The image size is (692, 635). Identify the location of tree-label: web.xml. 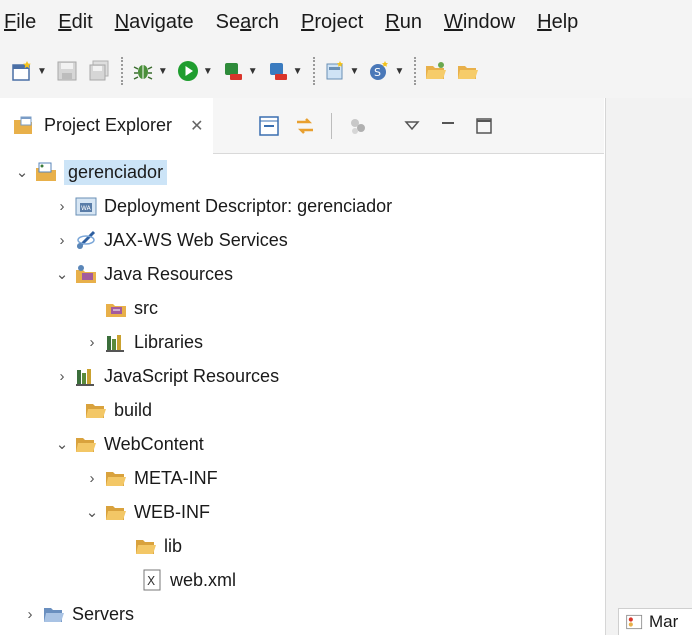
(203, 579).